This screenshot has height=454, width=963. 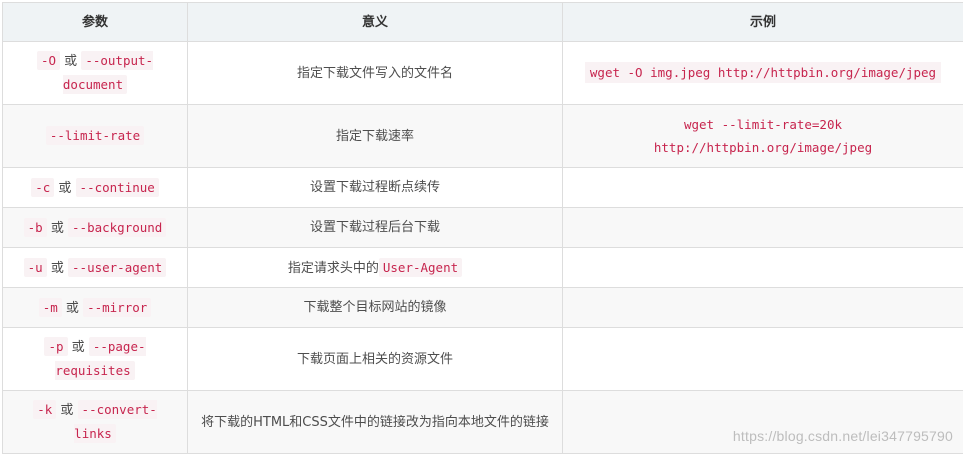 I want to click on meaning-cell: 设置下载过程断点续传, so click(x=375, y=188).